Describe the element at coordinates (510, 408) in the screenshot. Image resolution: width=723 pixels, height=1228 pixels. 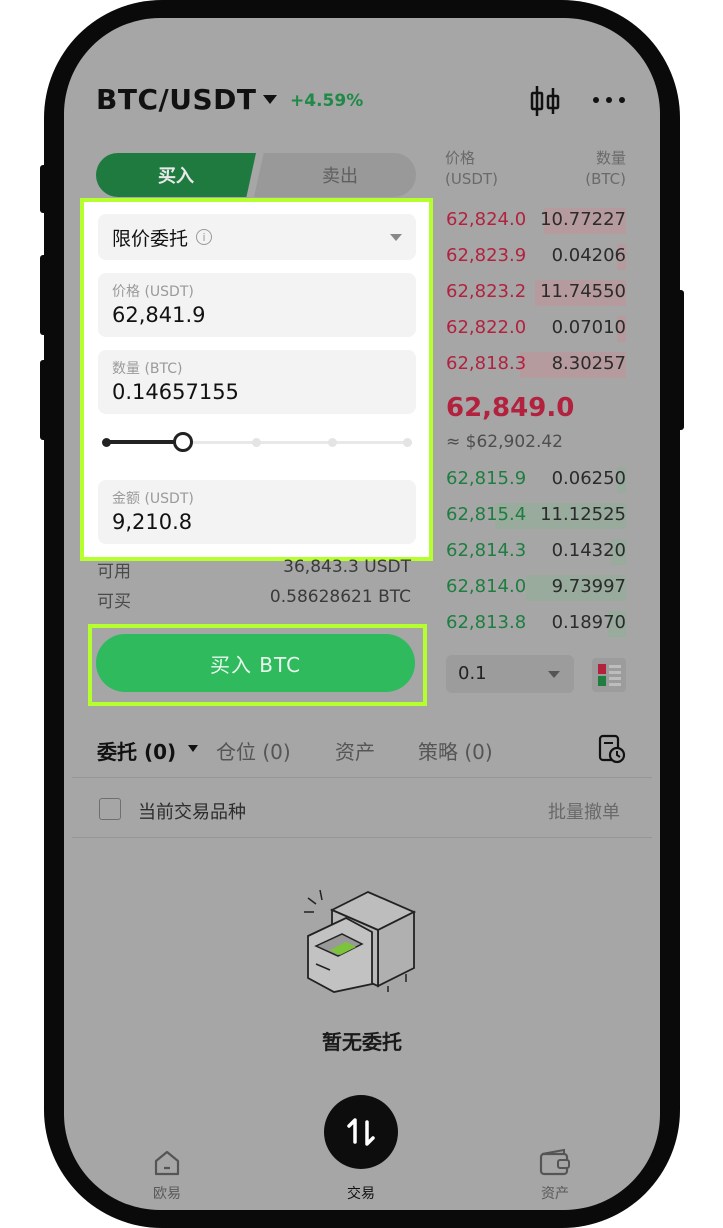
I see `last-price: 62,849.0` at that location.